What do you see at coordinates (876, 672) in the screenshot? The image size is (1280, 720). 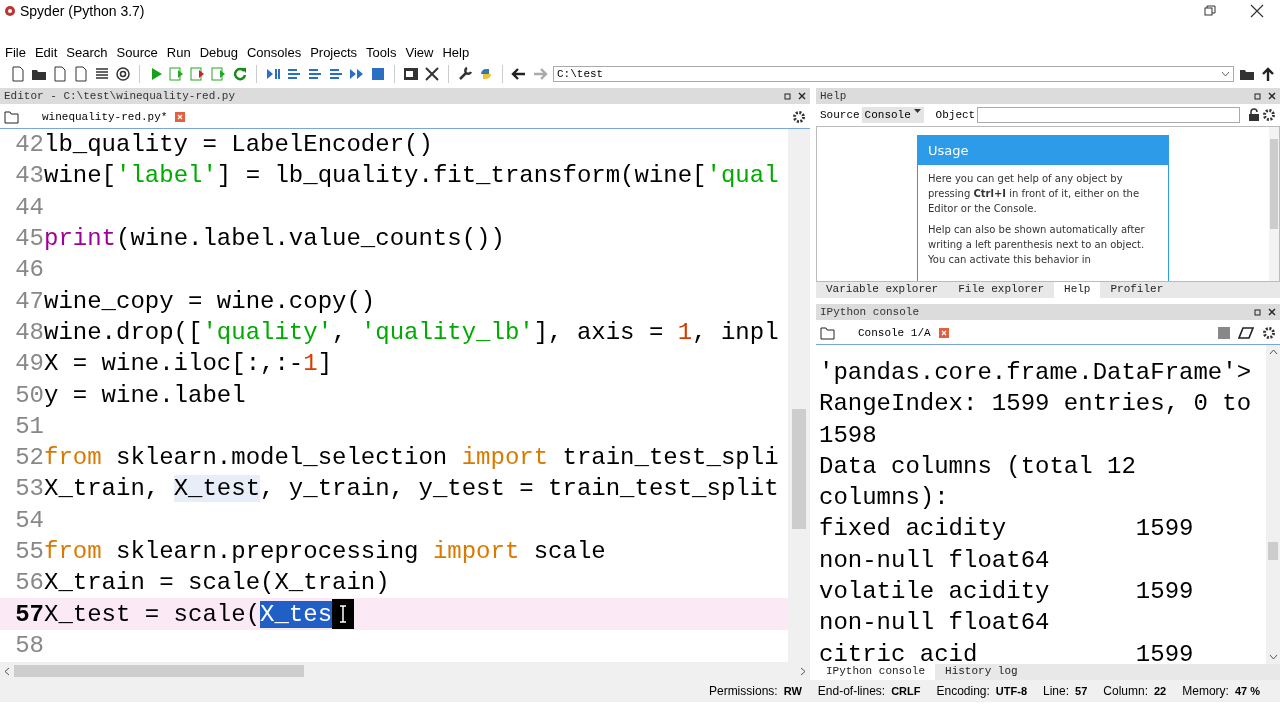 I see `pane-tab: IPython console` at bounding box center [876, 672].